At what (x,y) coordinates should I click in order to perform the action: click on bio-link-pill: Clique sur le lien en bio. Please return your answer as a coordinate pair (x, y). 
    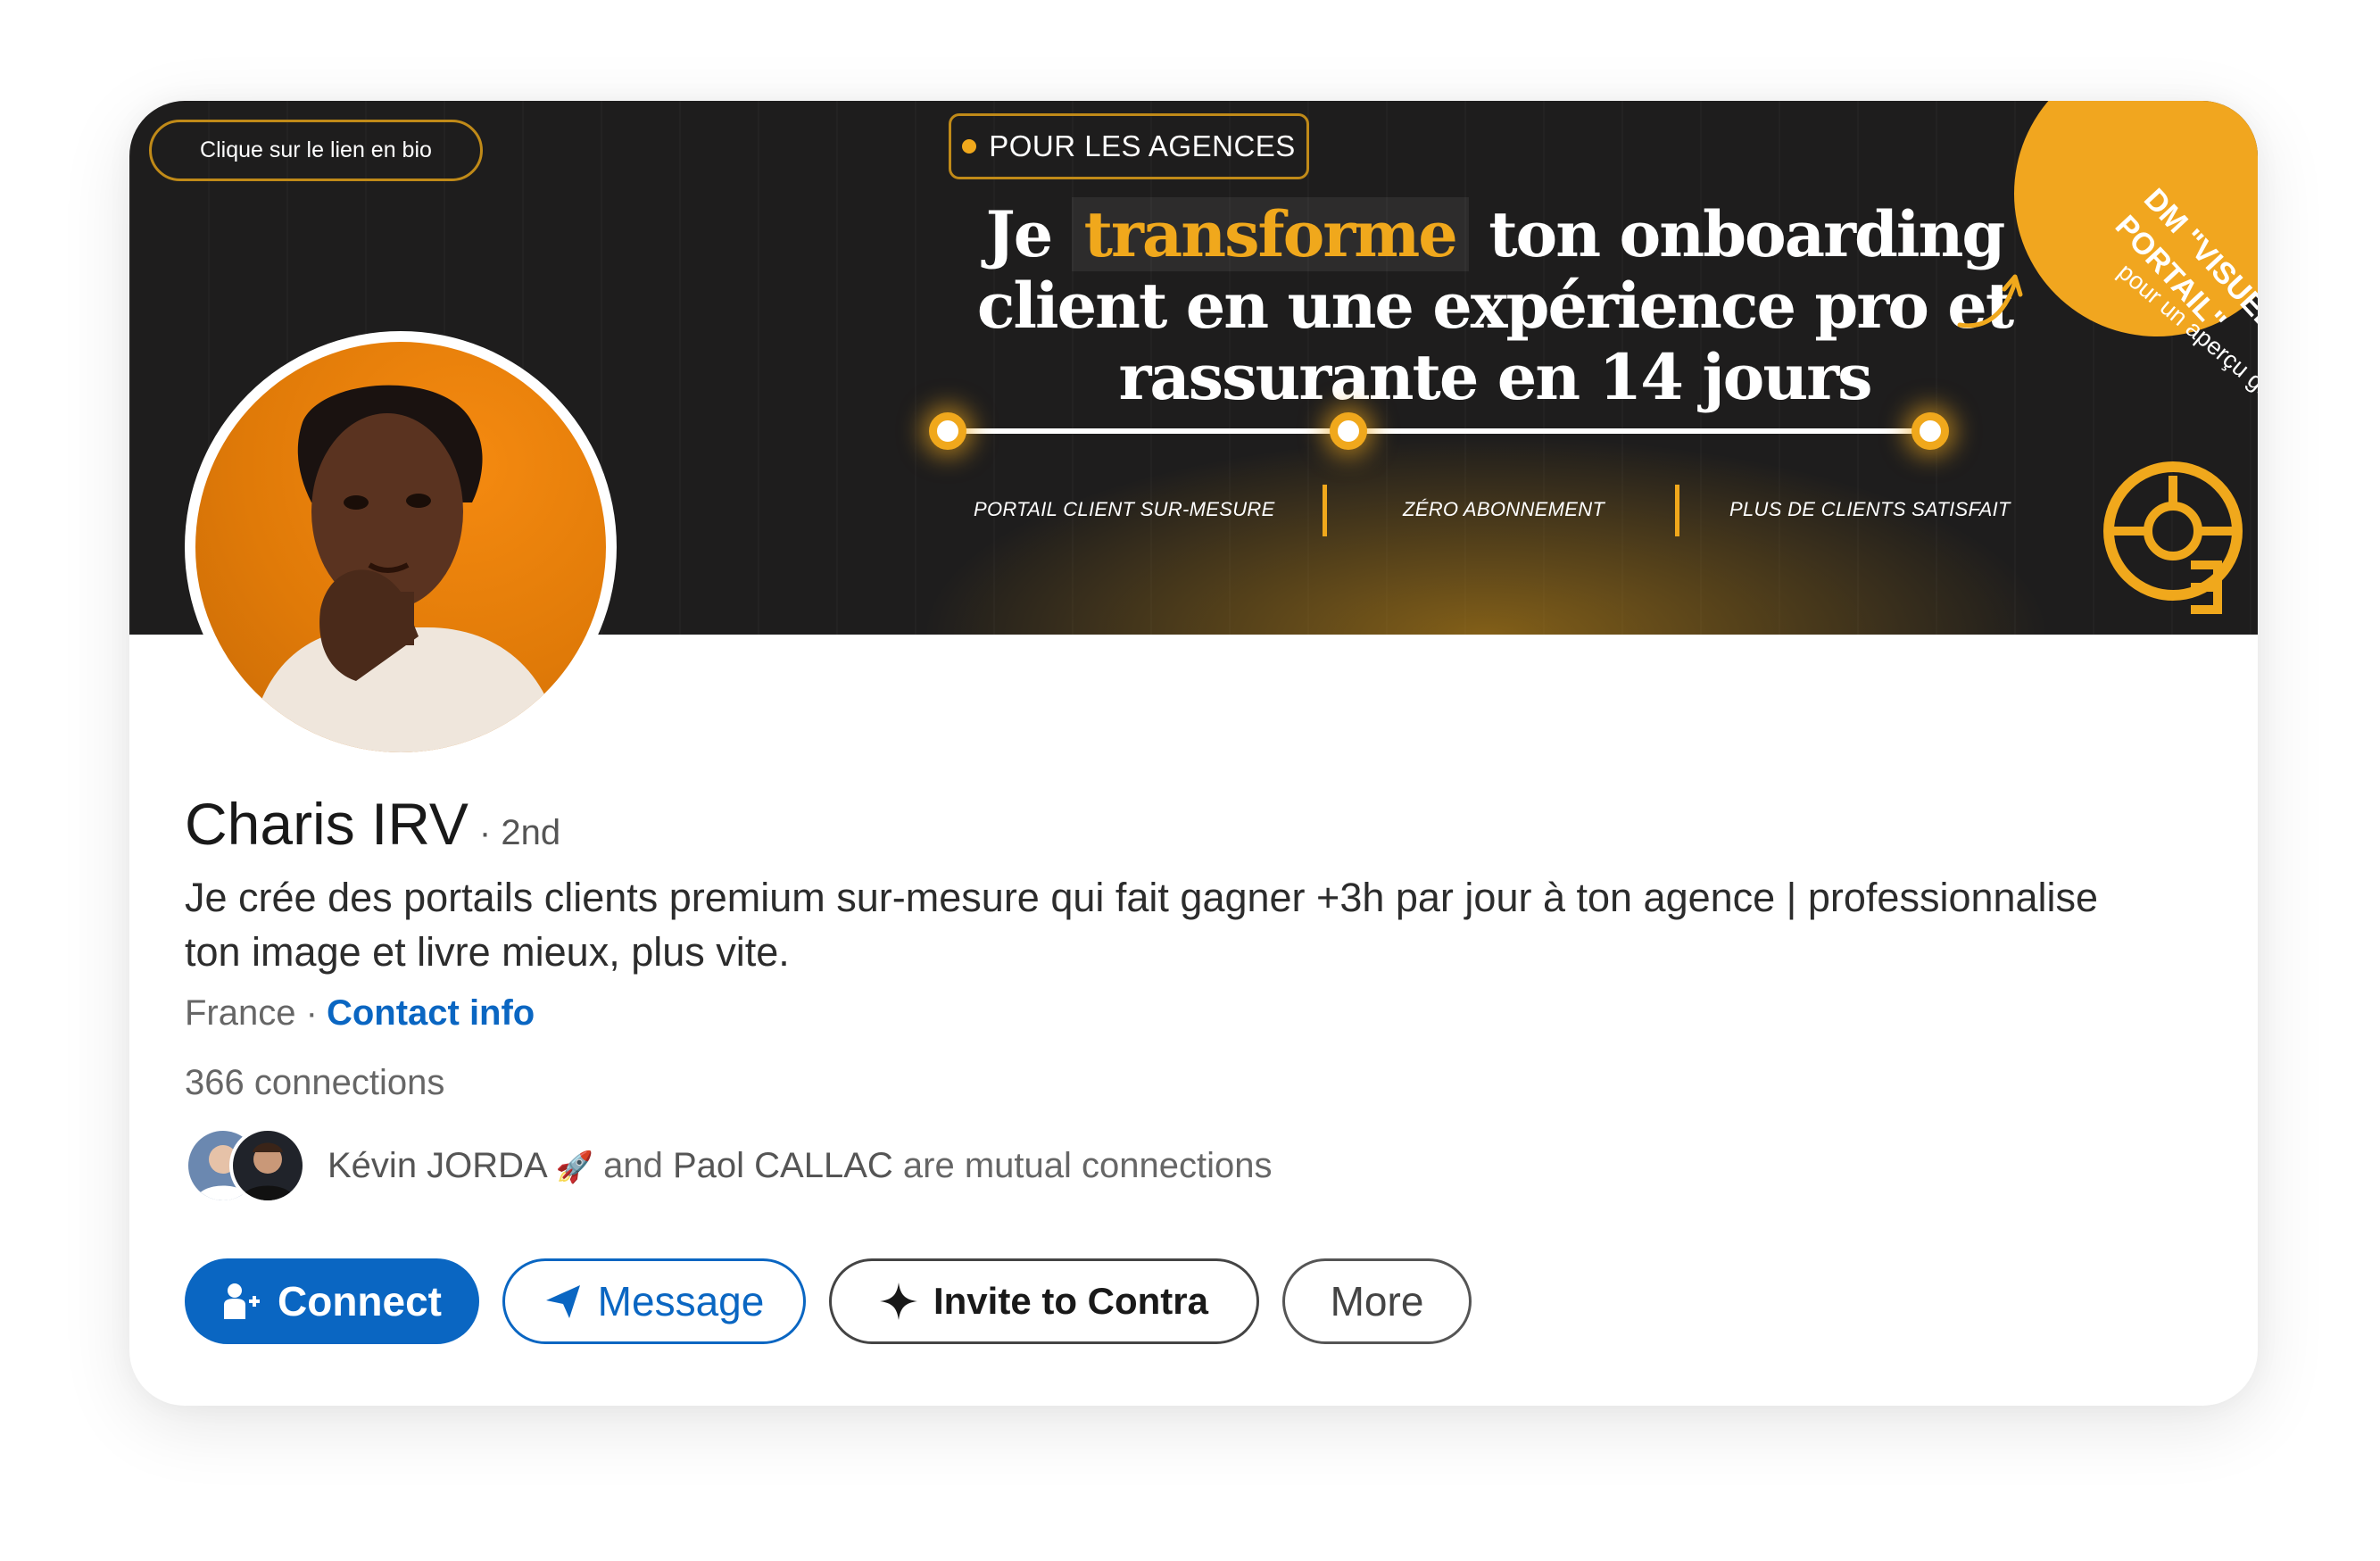
    Looking at the image, I should click on (316, 151).